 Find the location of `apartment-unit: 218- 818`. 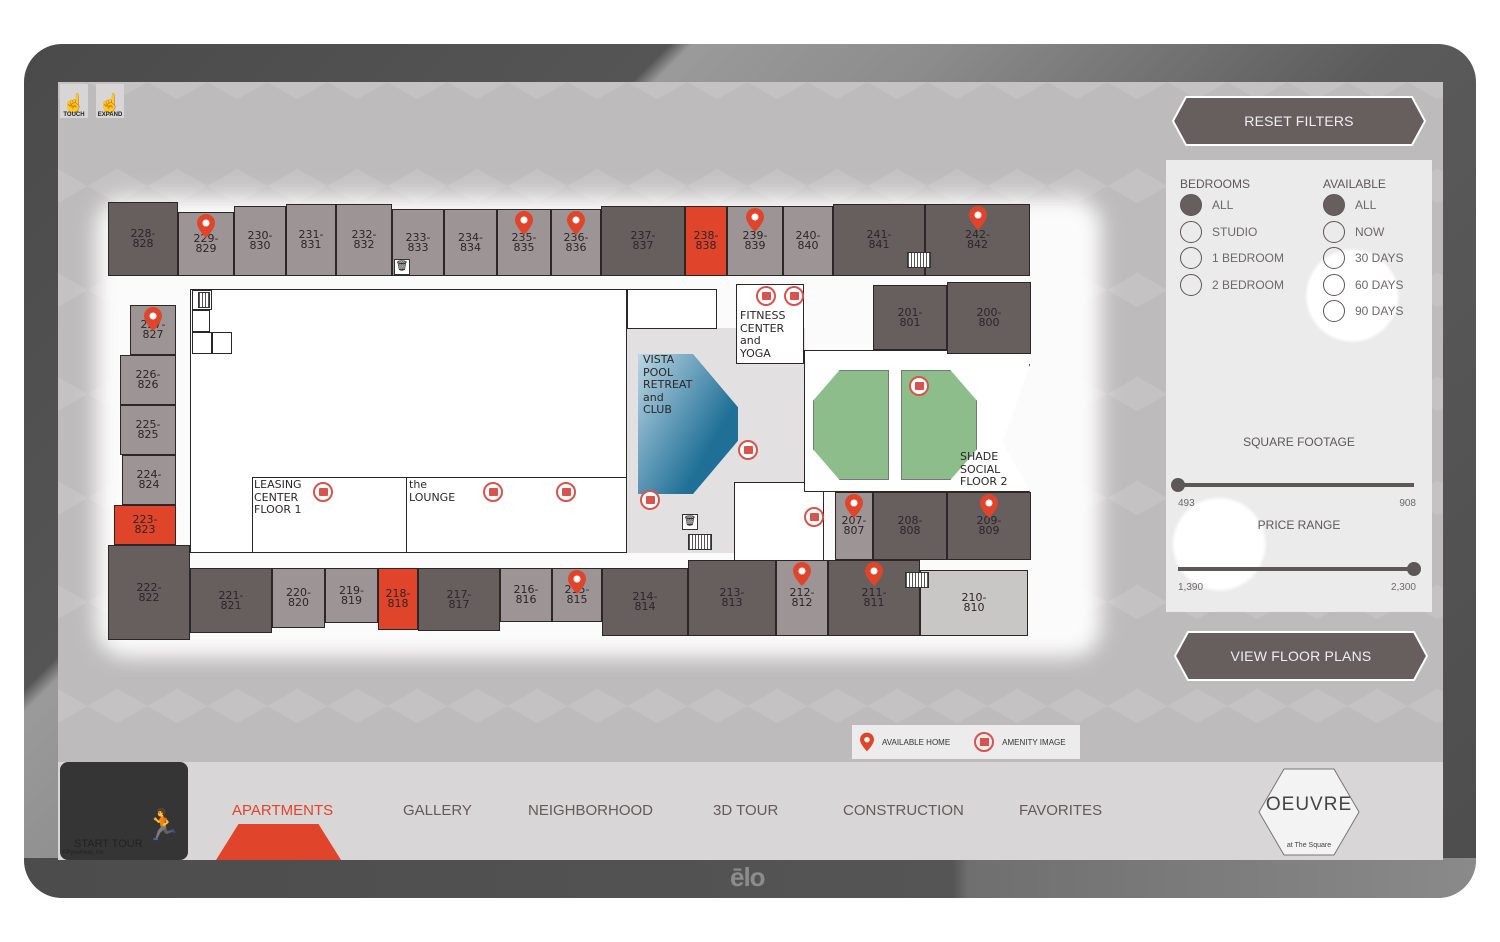

apartment-unit: 218- 818 is located at coordinates (398, 599).